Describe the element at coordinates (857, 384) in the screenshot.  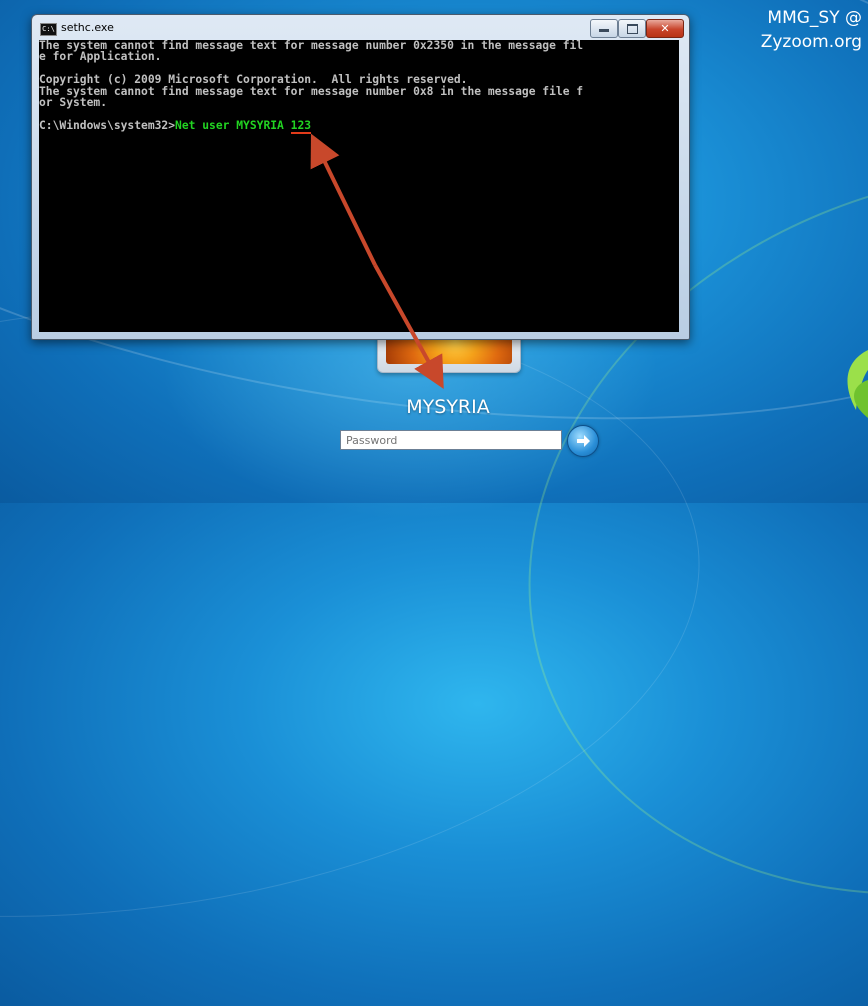
I see `leaf-icon` at that location.